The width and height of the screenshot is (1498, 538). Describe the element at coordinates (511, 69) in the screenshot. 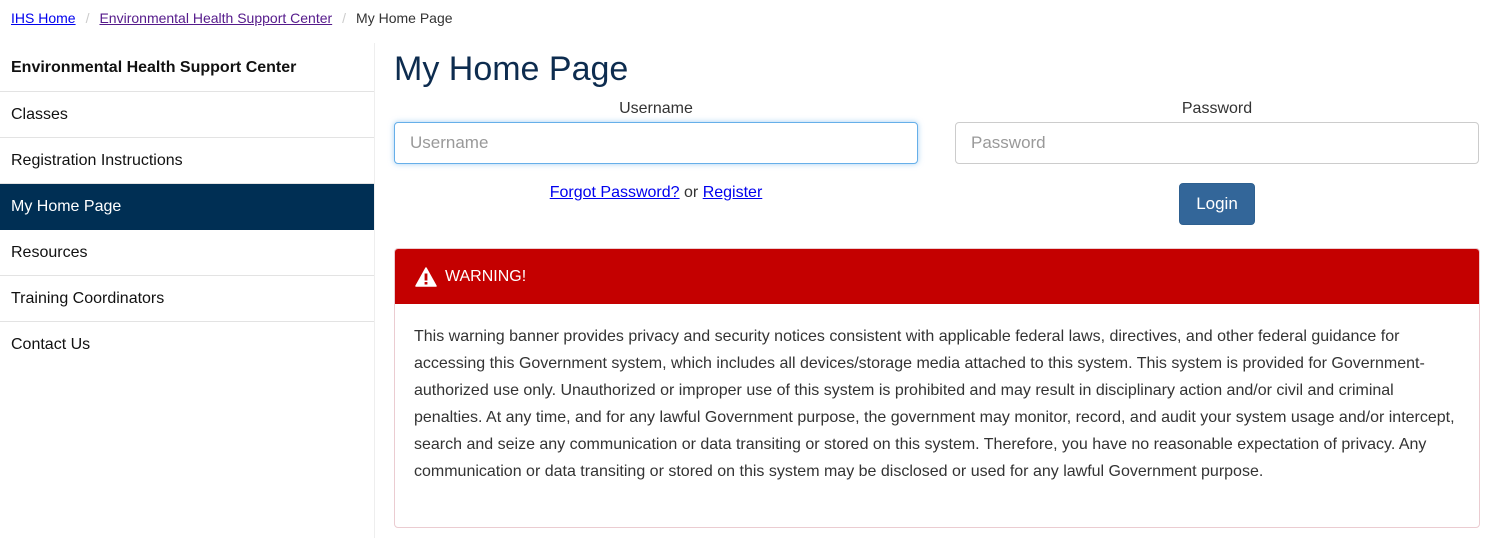

I see `page-title: My Home Page` at that location.